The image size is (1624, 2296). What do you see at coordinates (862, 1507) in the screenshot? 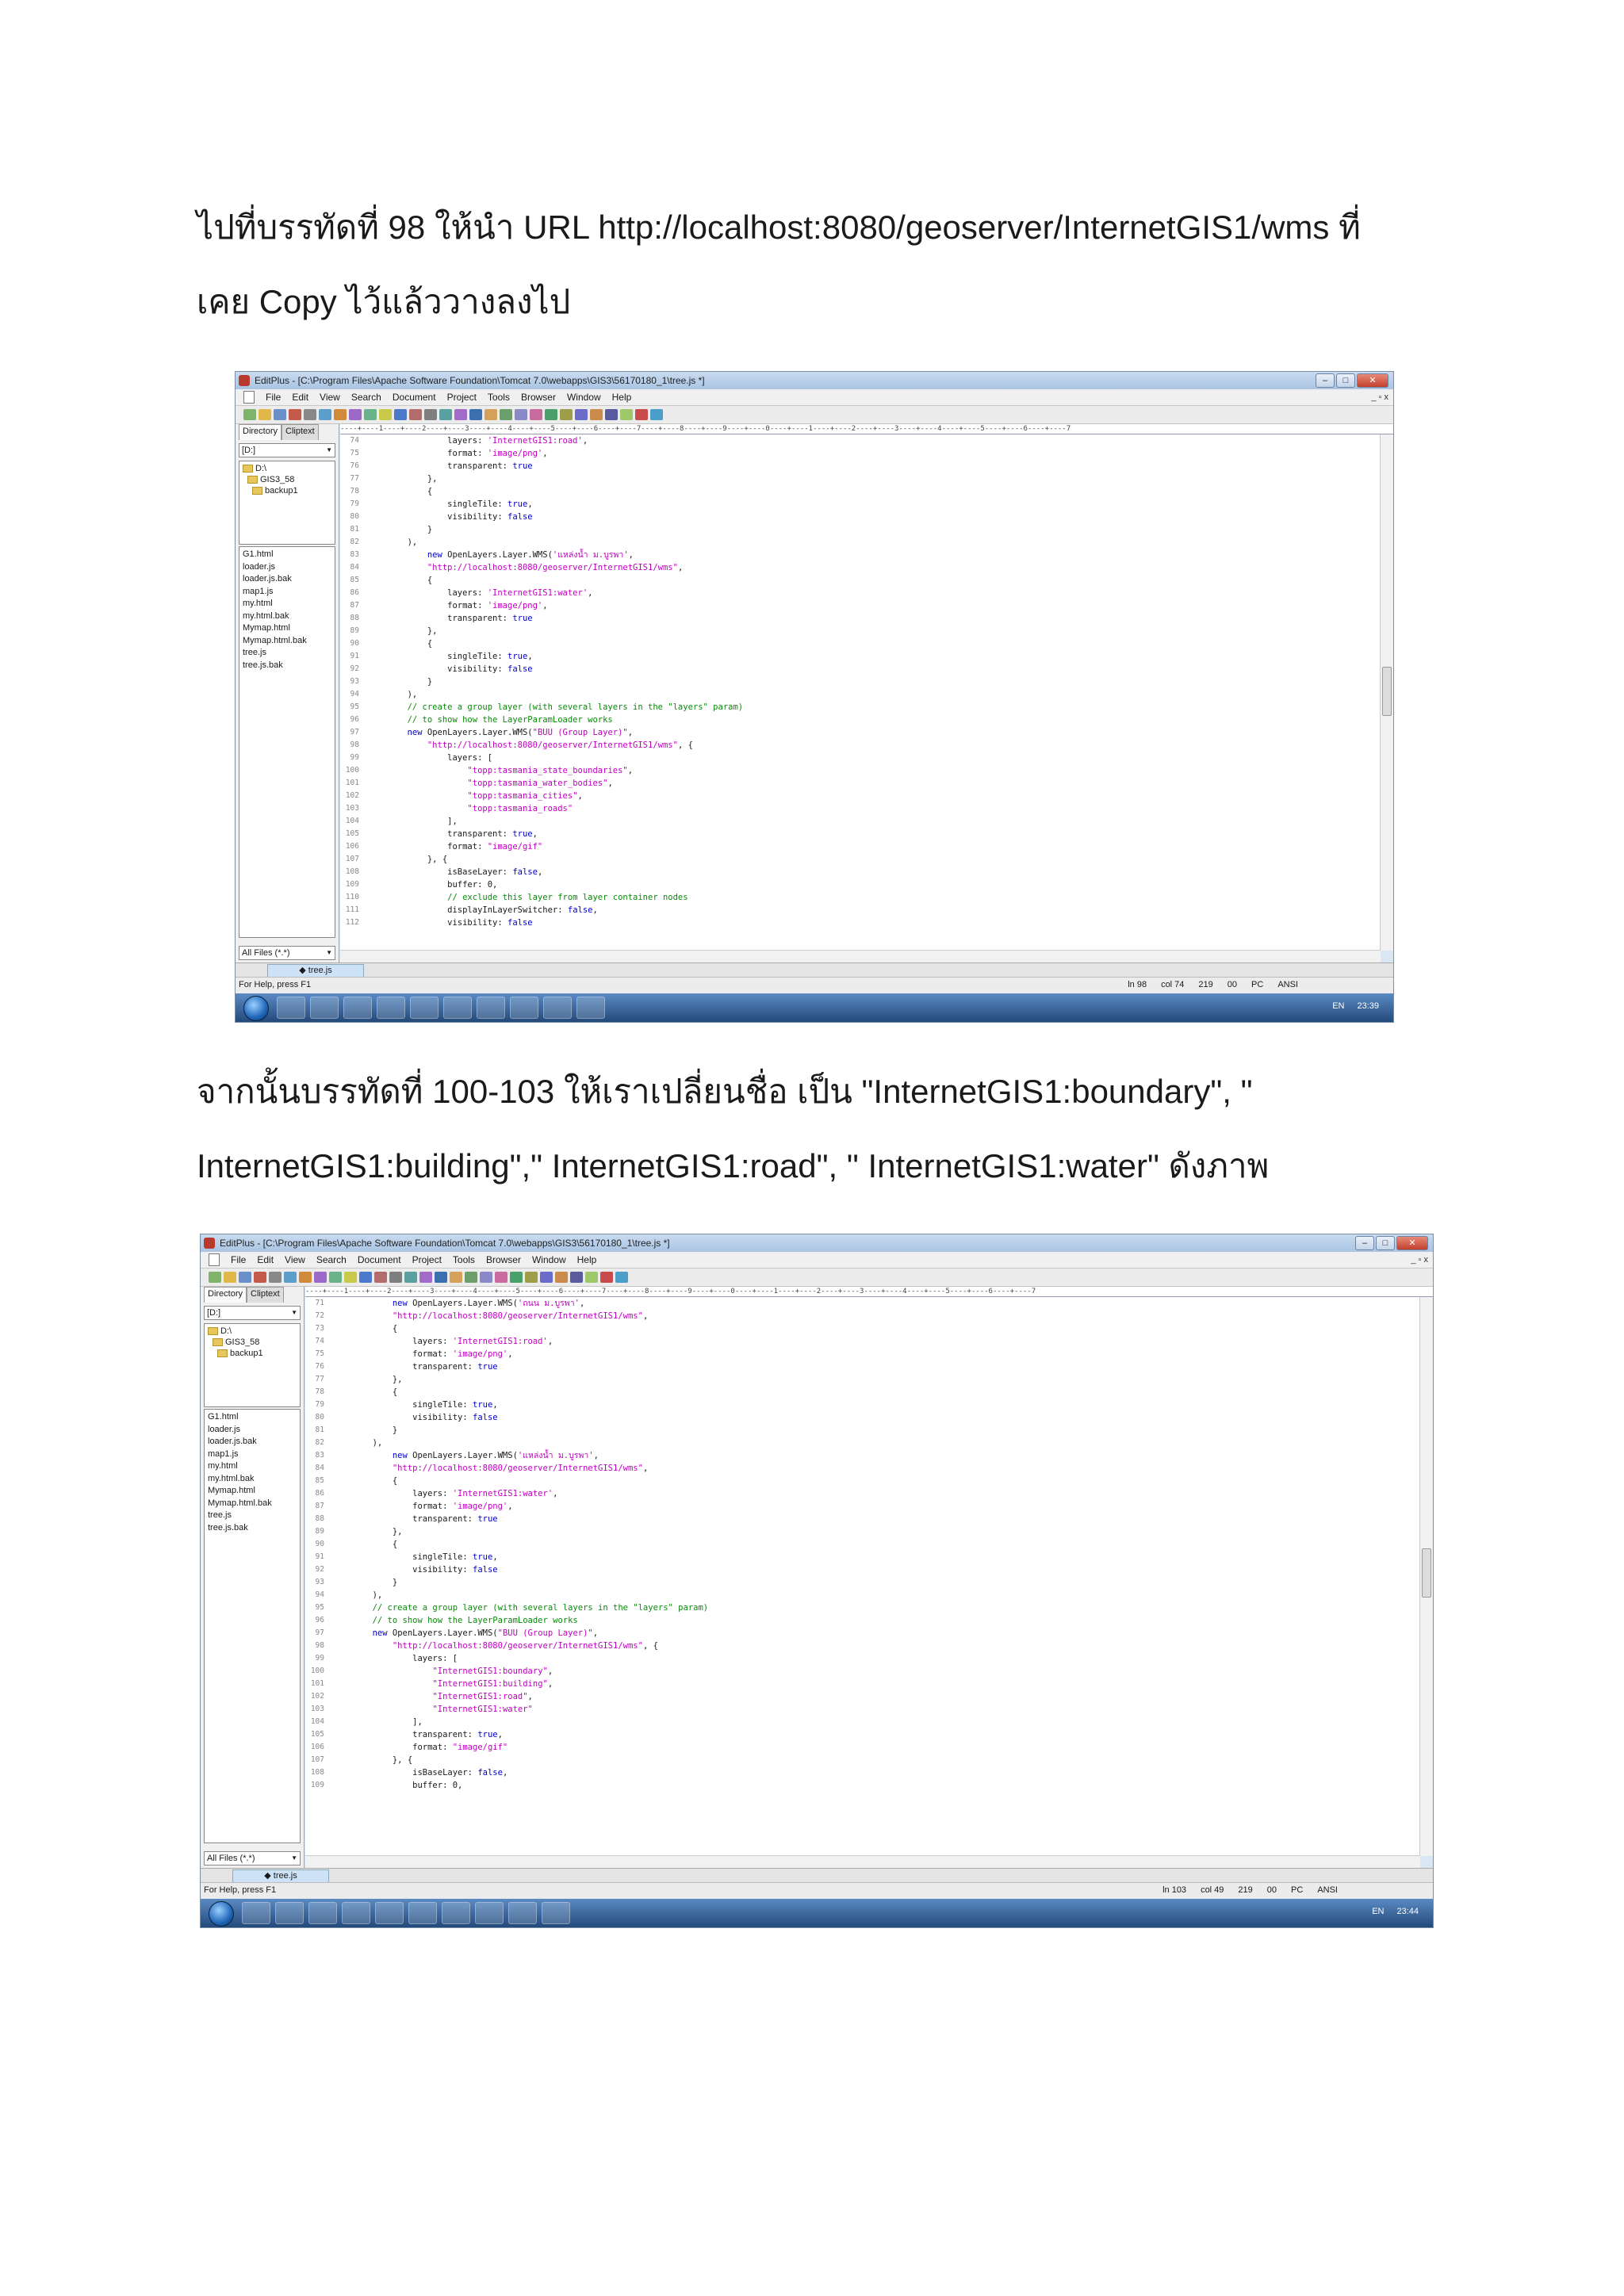
I see `code-line: 87 format: 'image/png',` at bounding box center [862, 1507].